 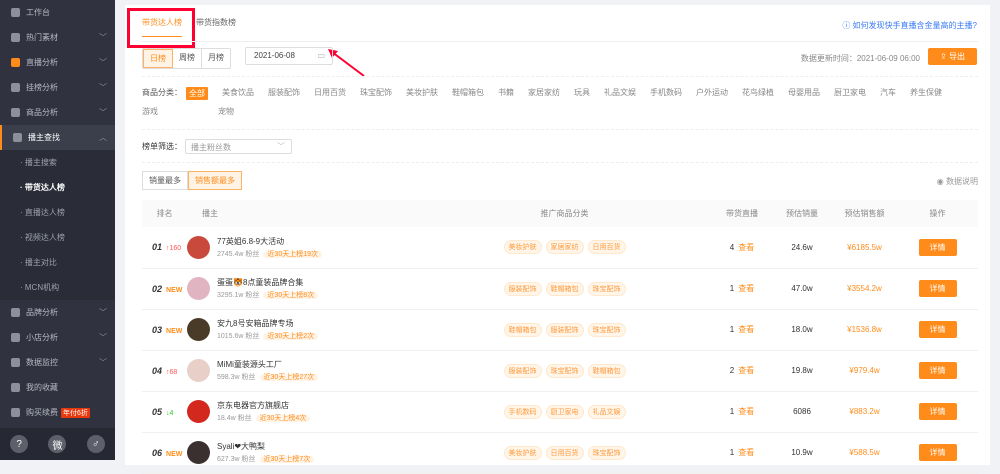 I want to click on export-button: ⇪ 导出, so click(x=952, y=56).